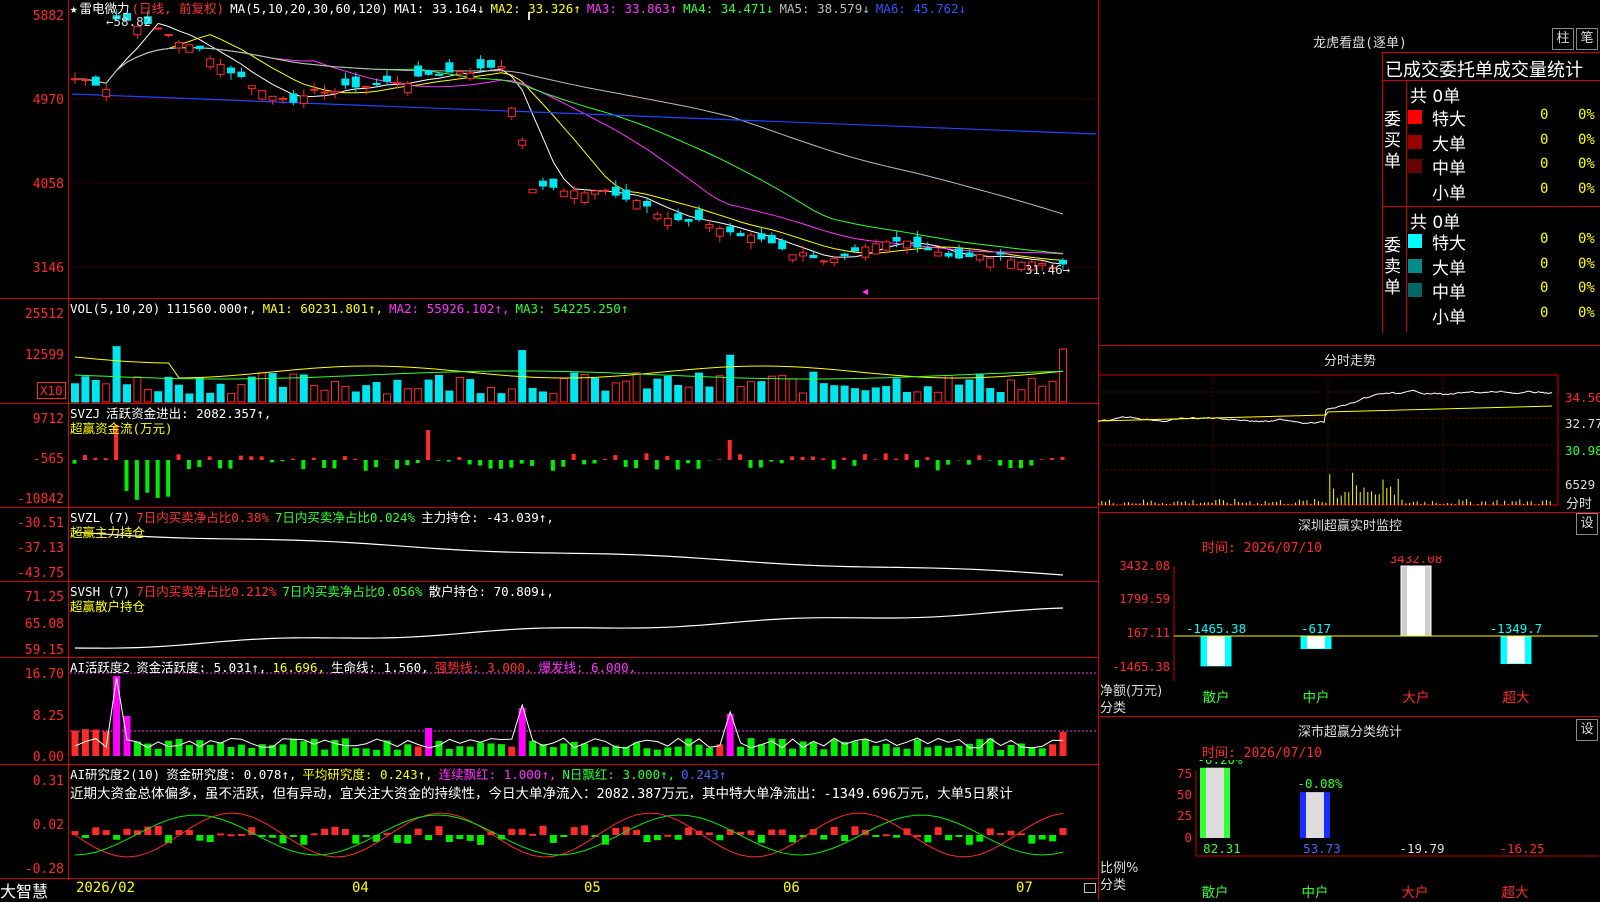  What do you see at coordinates (824, 8) in the screenshot?
I see `ma-value: MA5: 38.579↓` at bounding box center [824, 8].